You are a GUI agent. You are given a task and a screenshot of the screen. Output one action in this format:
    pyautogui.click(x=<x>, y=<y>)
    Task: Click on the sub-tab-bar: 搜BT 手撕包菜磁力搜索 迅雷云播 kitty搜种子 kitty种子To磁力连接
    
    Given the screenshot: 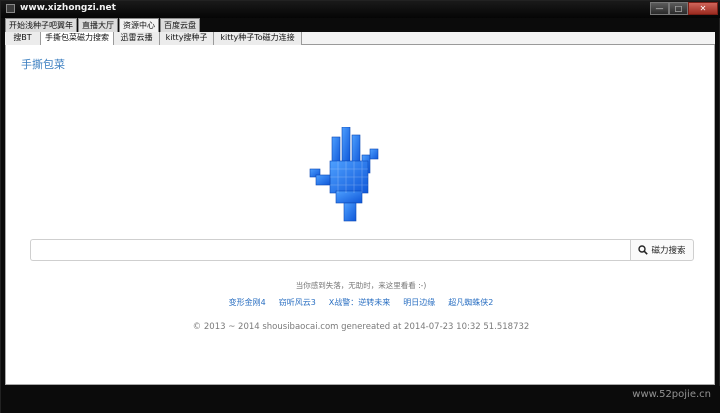 What is the action you would take?
    pyautogui.click(x=360, y=38)
    